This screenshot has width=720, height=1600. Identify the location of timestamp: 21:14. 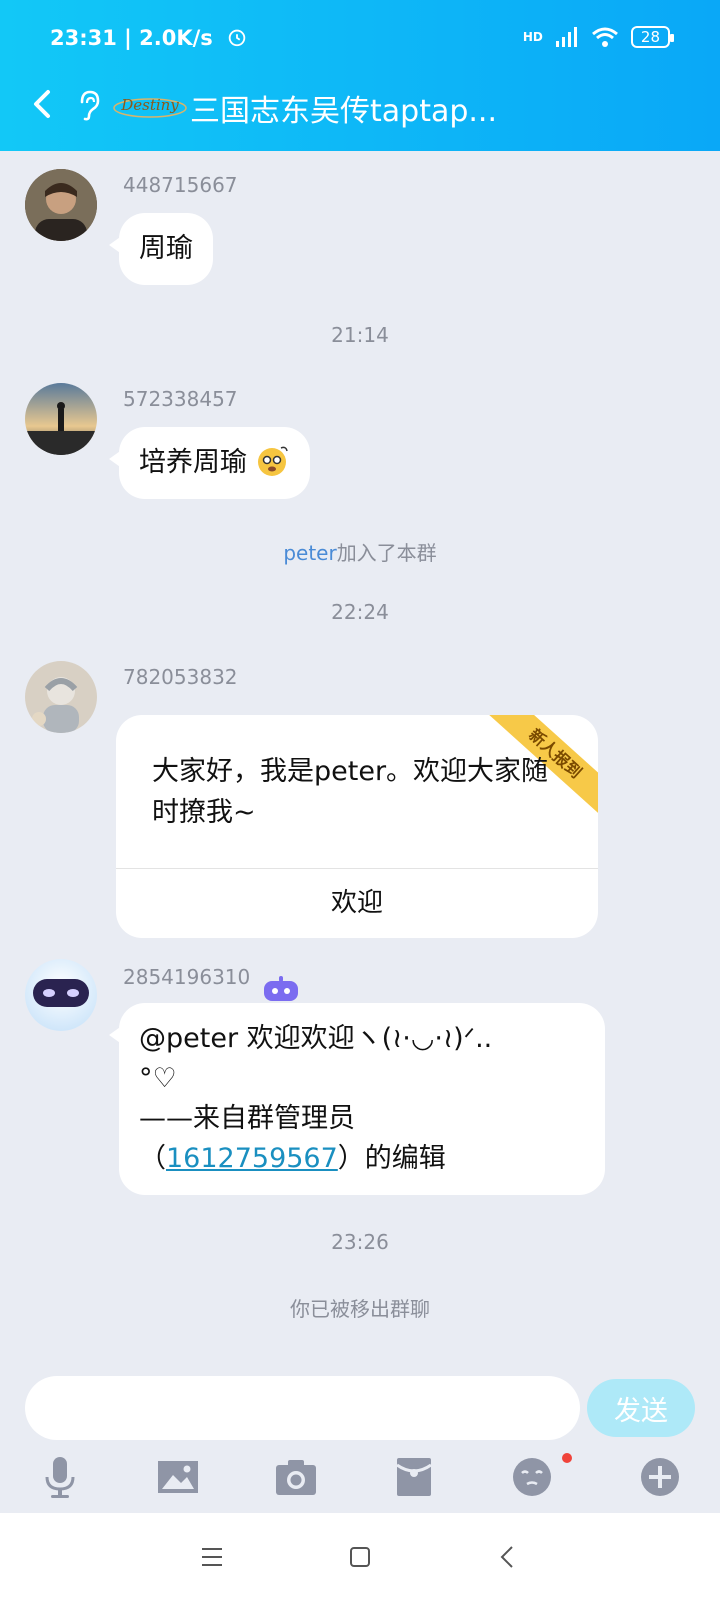
(360, 335).